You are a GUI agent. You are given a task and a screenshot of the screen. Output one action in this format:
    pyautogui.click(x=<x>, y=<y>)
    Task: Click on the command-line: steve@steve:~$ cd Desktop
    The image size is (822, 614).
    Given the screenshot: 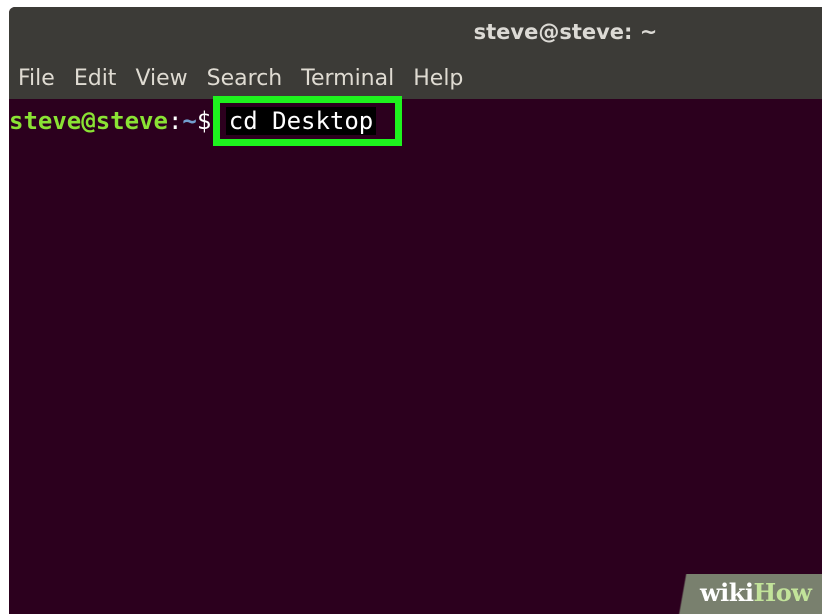 What is the action you would take?
    pyautogui.click(x=193, y=121)
    